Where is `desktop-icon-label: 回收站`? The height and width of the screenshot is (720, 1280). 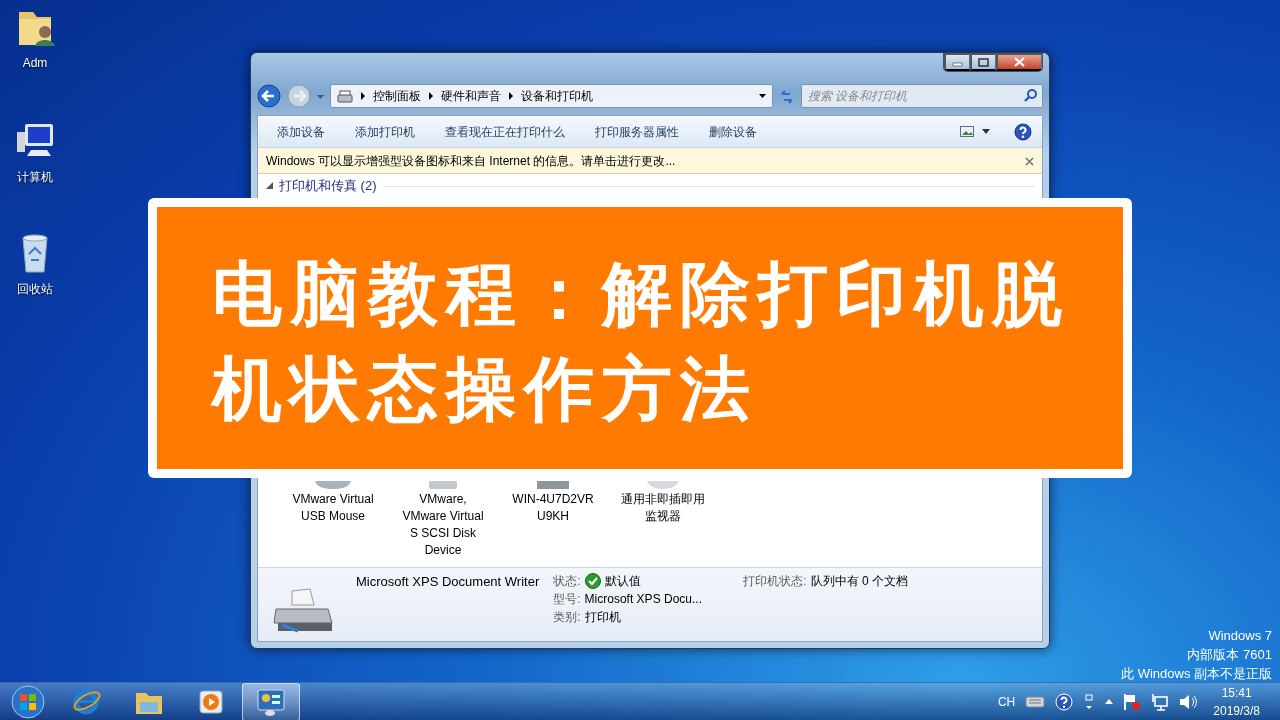 desktop-icon-label: 回收站 is located at coordinates (35, 289).